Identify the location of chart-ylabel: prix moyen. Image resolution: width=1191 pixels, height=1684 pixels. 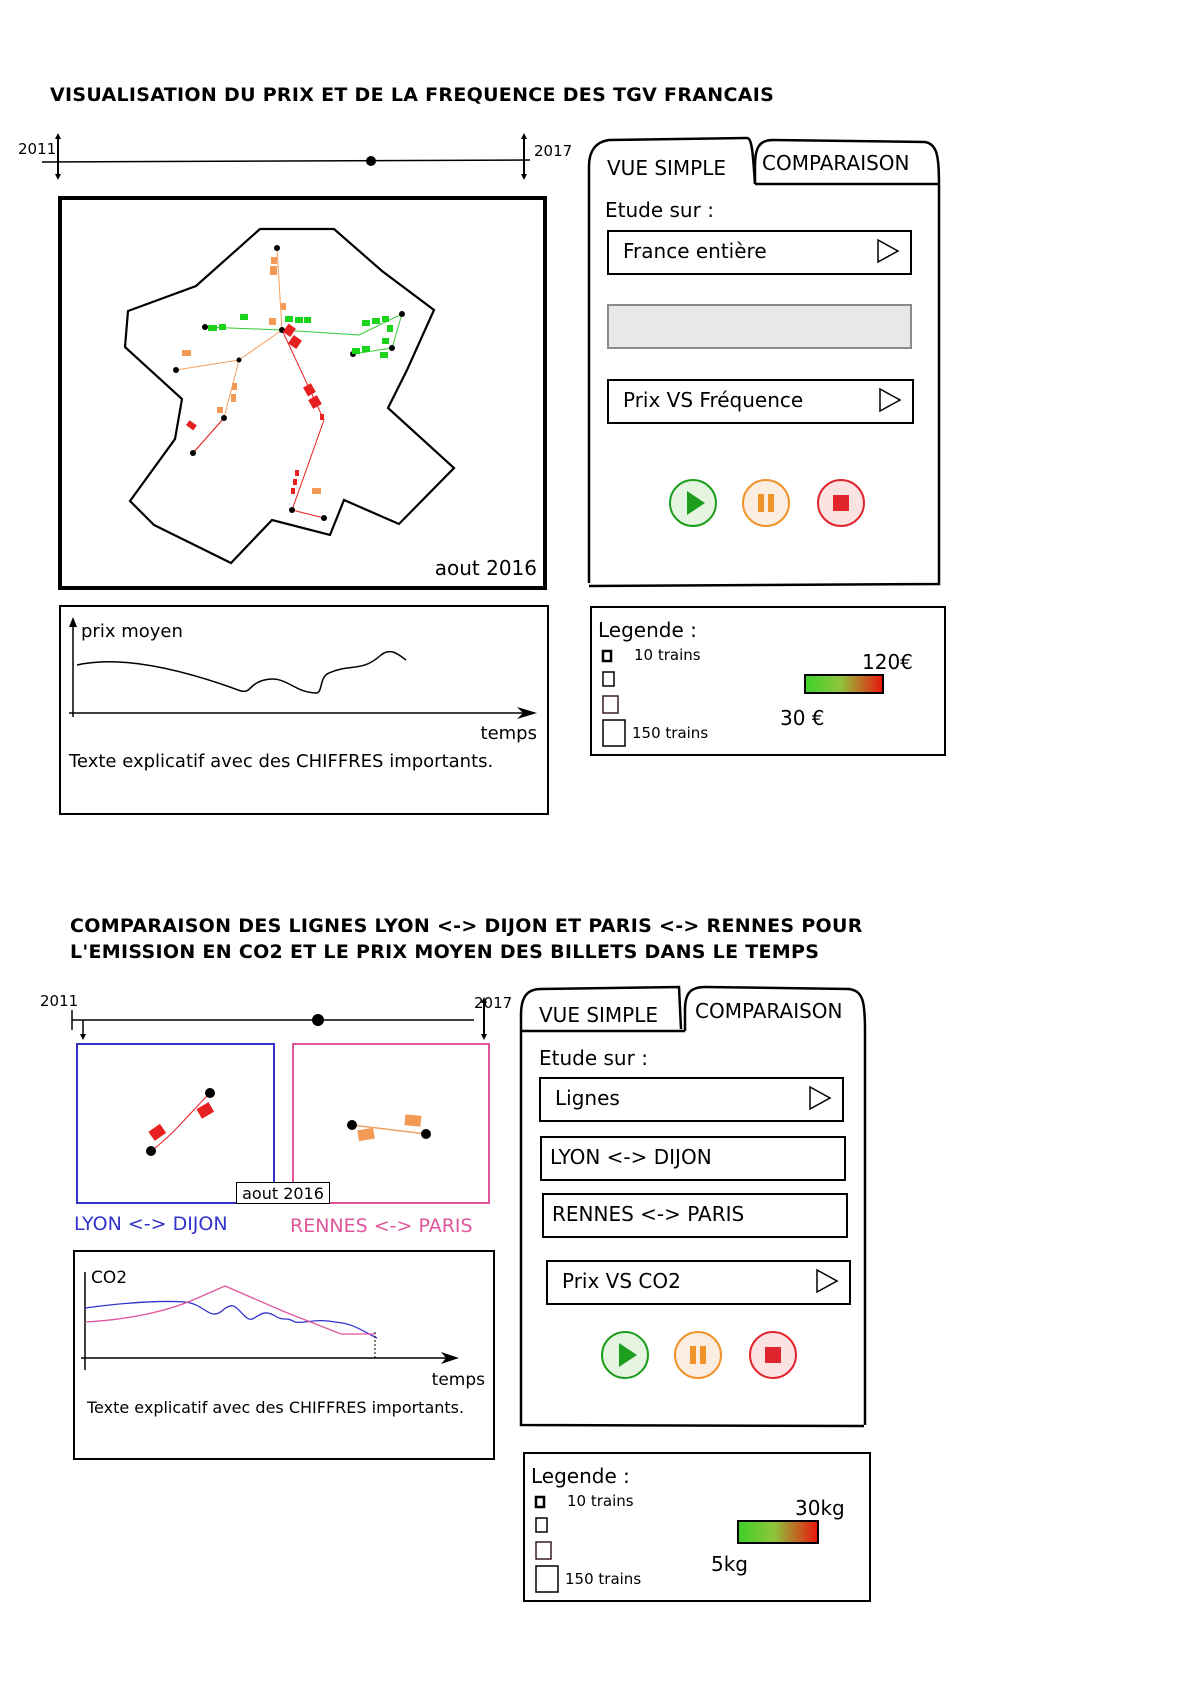
(132, 631).